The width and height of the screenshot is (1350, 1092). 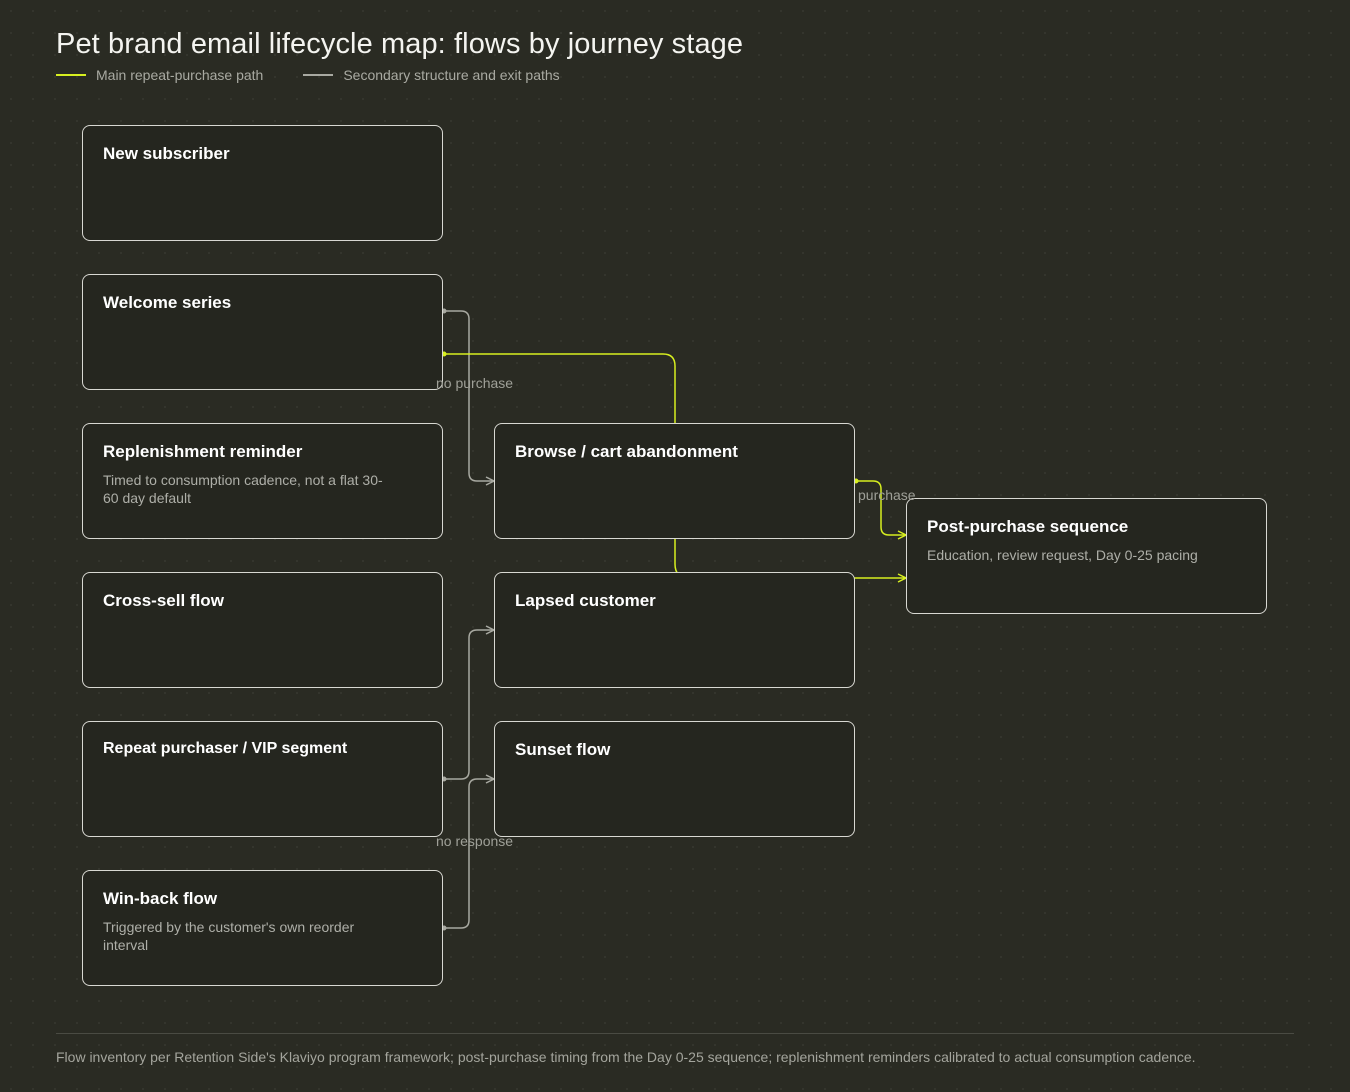 I want to click on node-title: Lapsed customer, so click(x=585, y=600).